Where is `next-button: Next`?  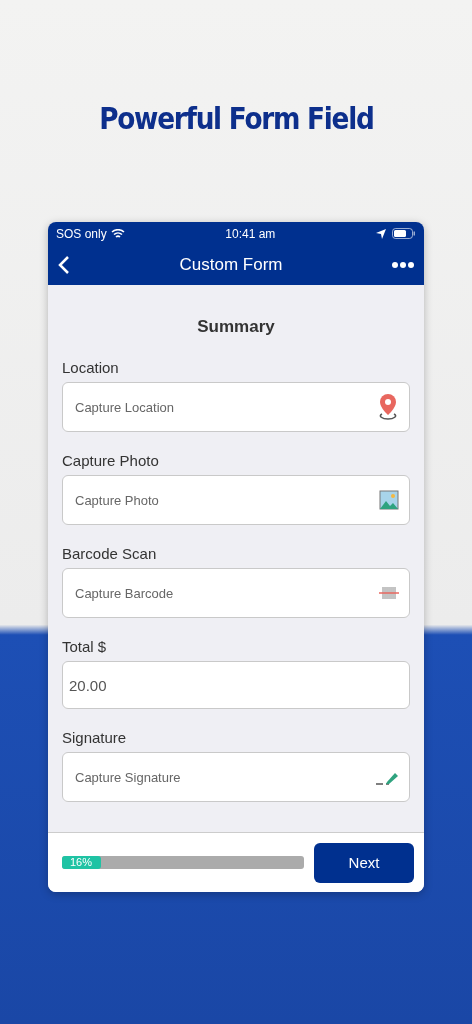 next-button: Next is located at coordinates (364, 862).